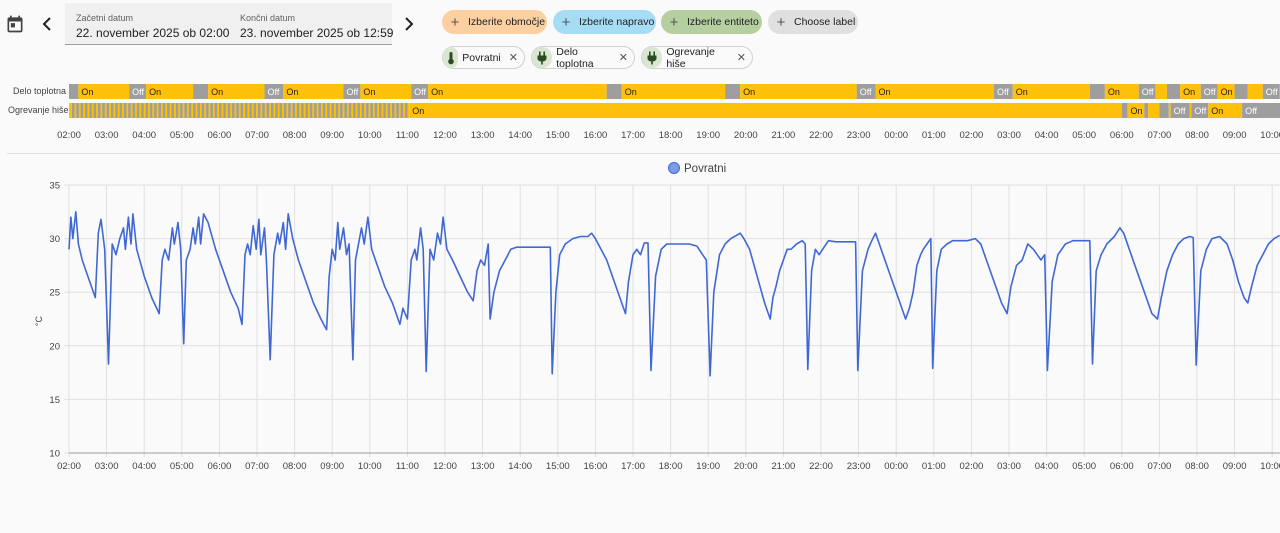 Image resolution: width=1280 pixels, height=533 pixels. Describe the element at coordinates (54, 454) in the screenshot. I see `y-tick-label: 10` at that location.